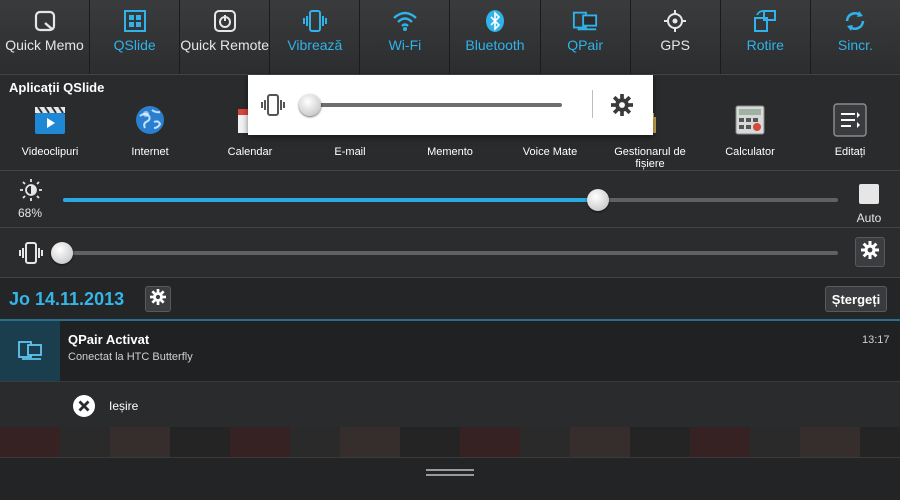 This screenshot has height=500, width=900. What do you see at coordinates (330, 200) in the screenshot?
I see `brightness-slider-fill` at bounding box center [330, 200].